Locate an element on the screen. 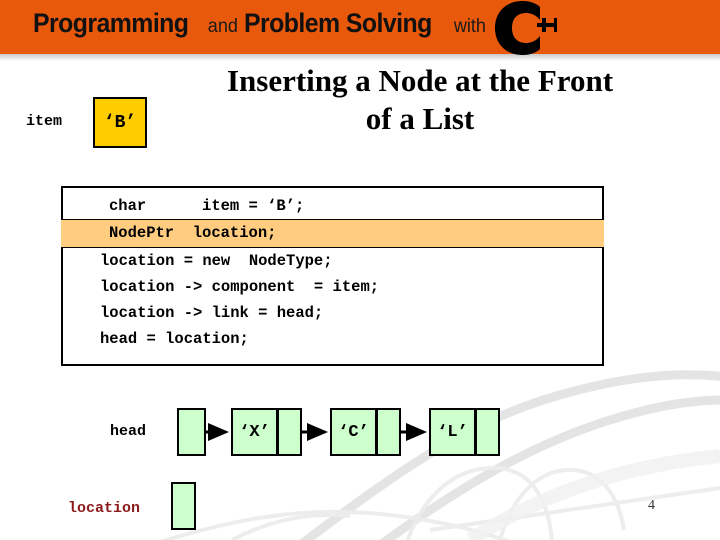 Image resolution: width=720 pixels, height=540 pixels. page-number: 4 is located at coordinates (651, 505).